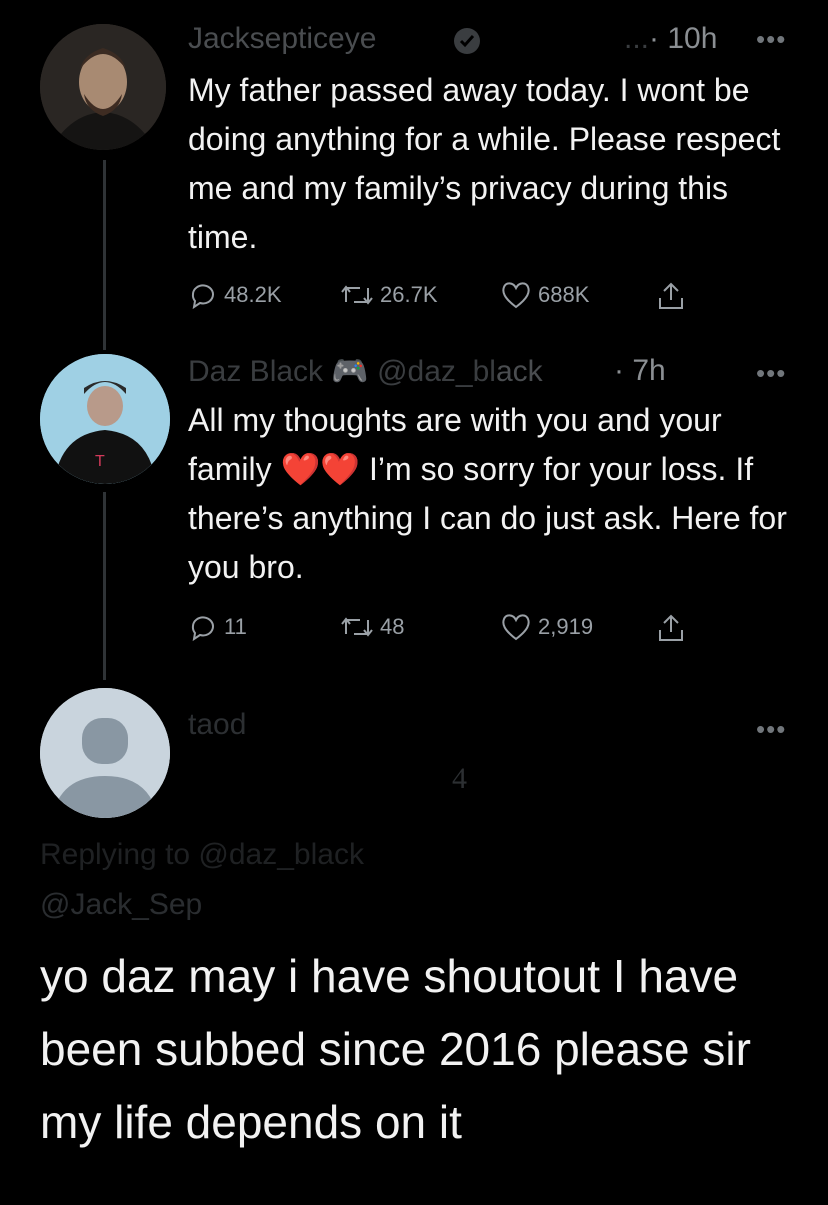 This screenshot has height=1205, width=828. Describe the element at coordinates (389, 295) in the screenshot. I see `retweet-button: 26.7K` at that location.